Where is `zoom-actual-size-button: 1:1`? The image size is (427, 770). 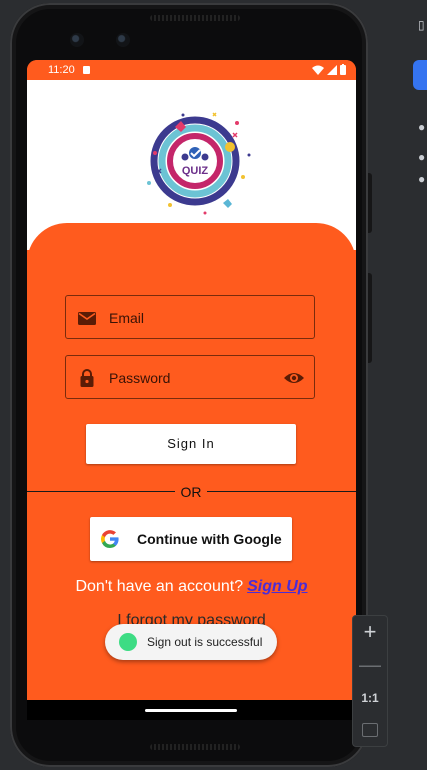 zoom-actual-size-button: 1:1 is located at coordinates (370, 698).